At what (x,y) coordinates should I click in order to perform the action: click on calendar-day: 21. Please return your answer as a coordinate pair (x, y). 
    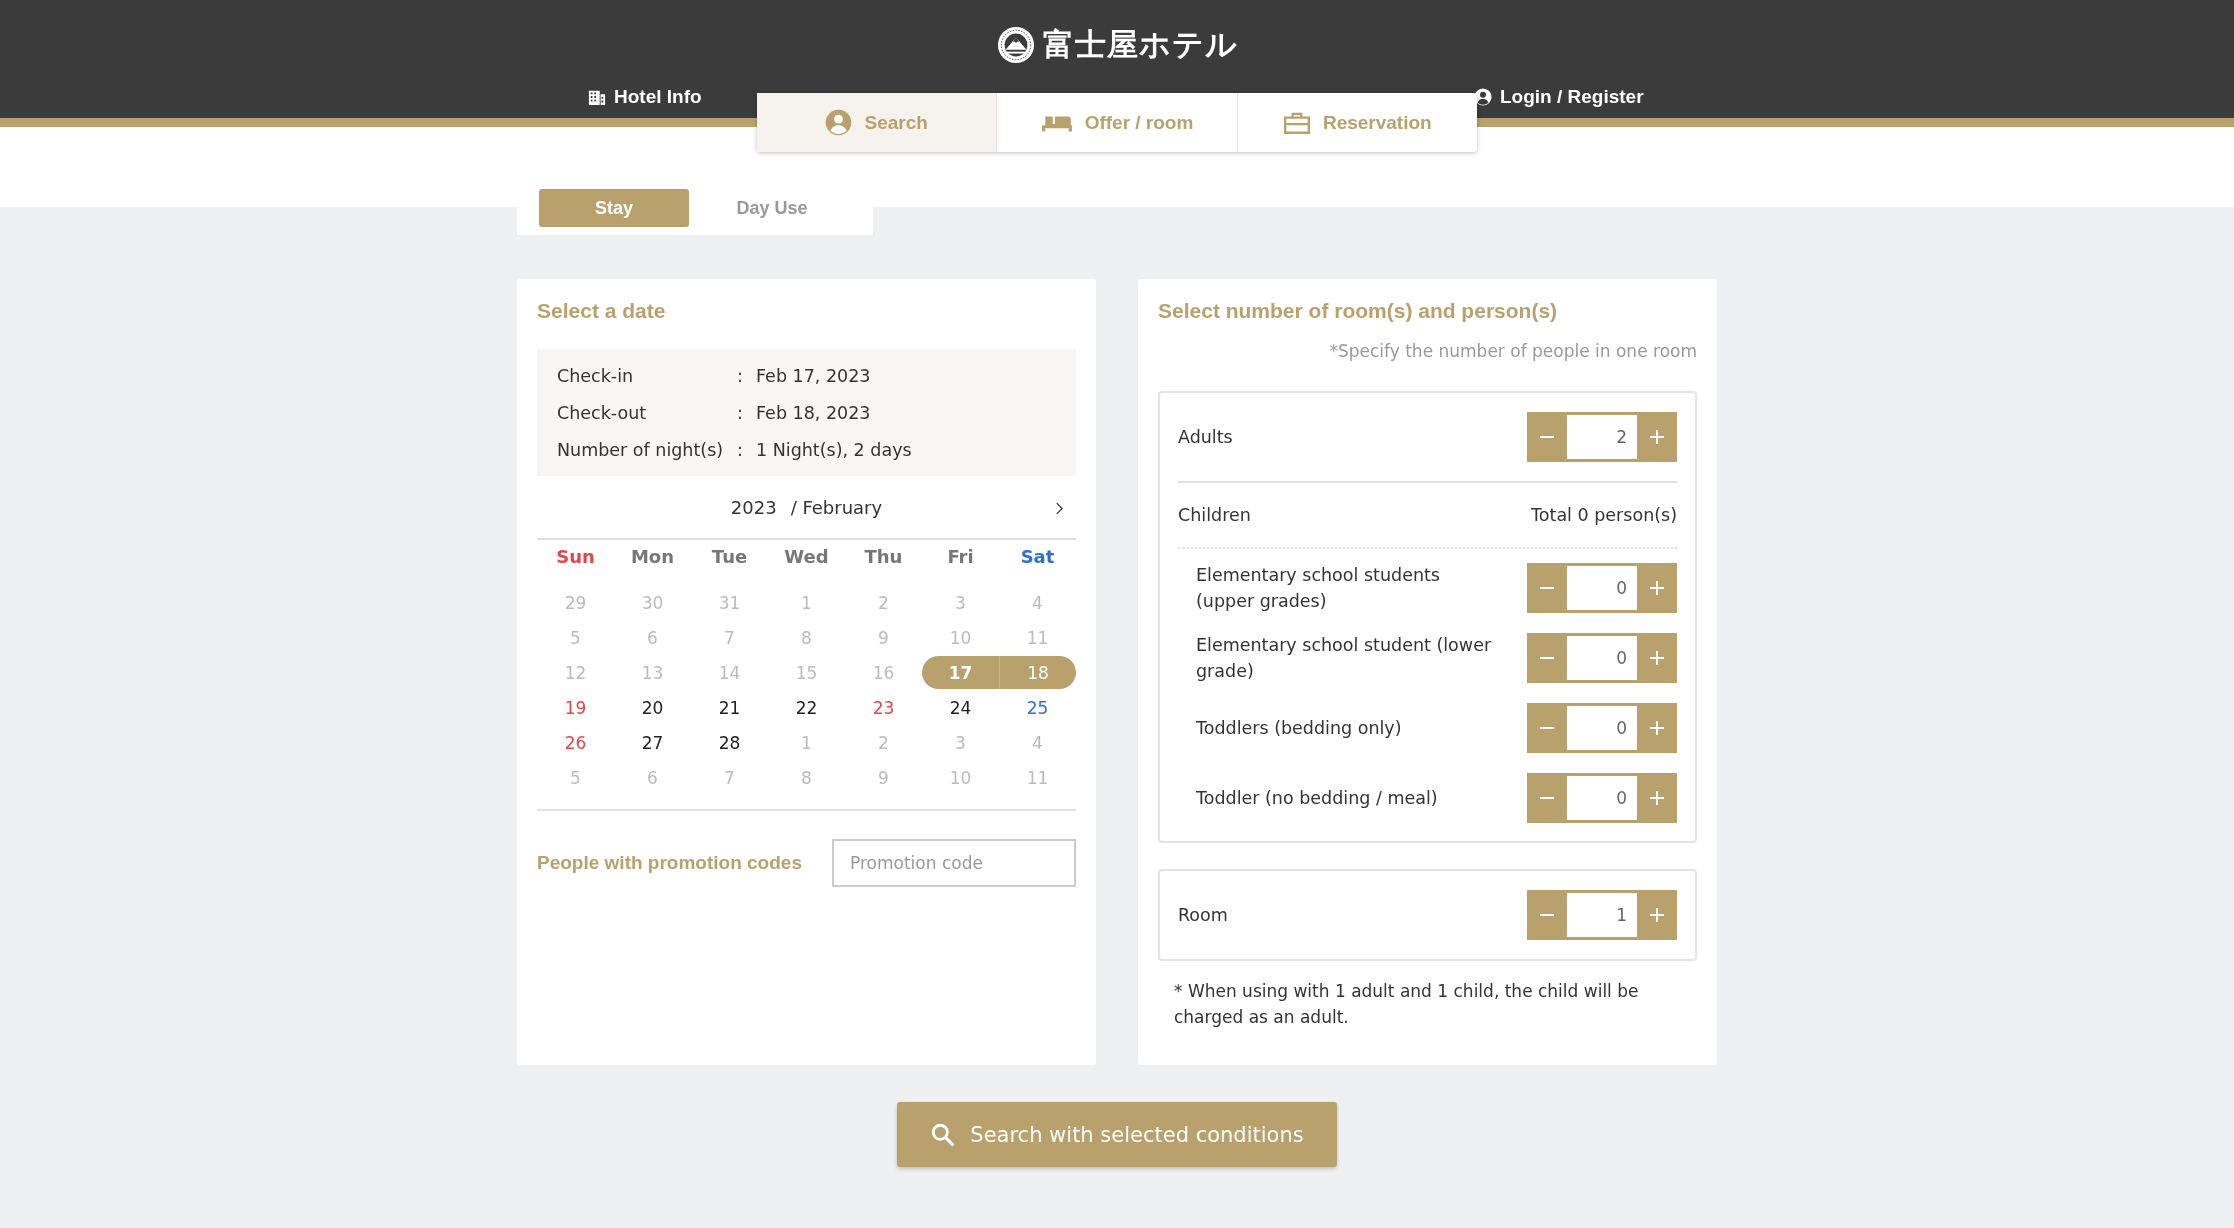
    Looking at the image, I should click on (729, 707).